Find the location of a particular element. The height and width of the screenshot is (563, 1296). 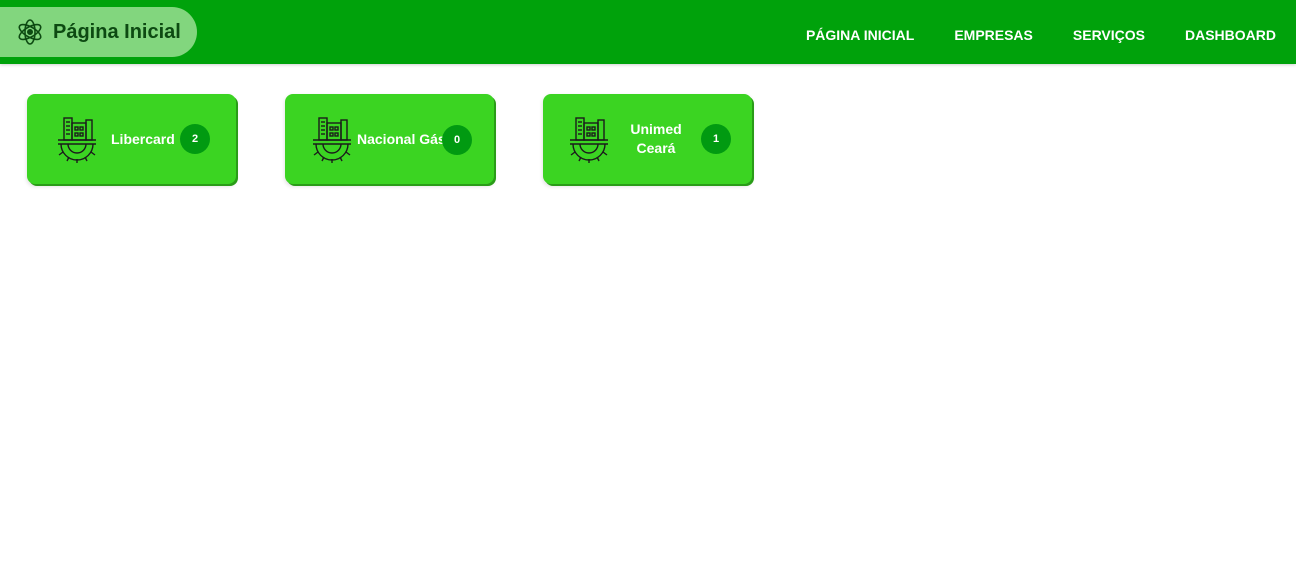

nav-link-dashboard: DASHBOARD is located at coordinates (1230, 35).